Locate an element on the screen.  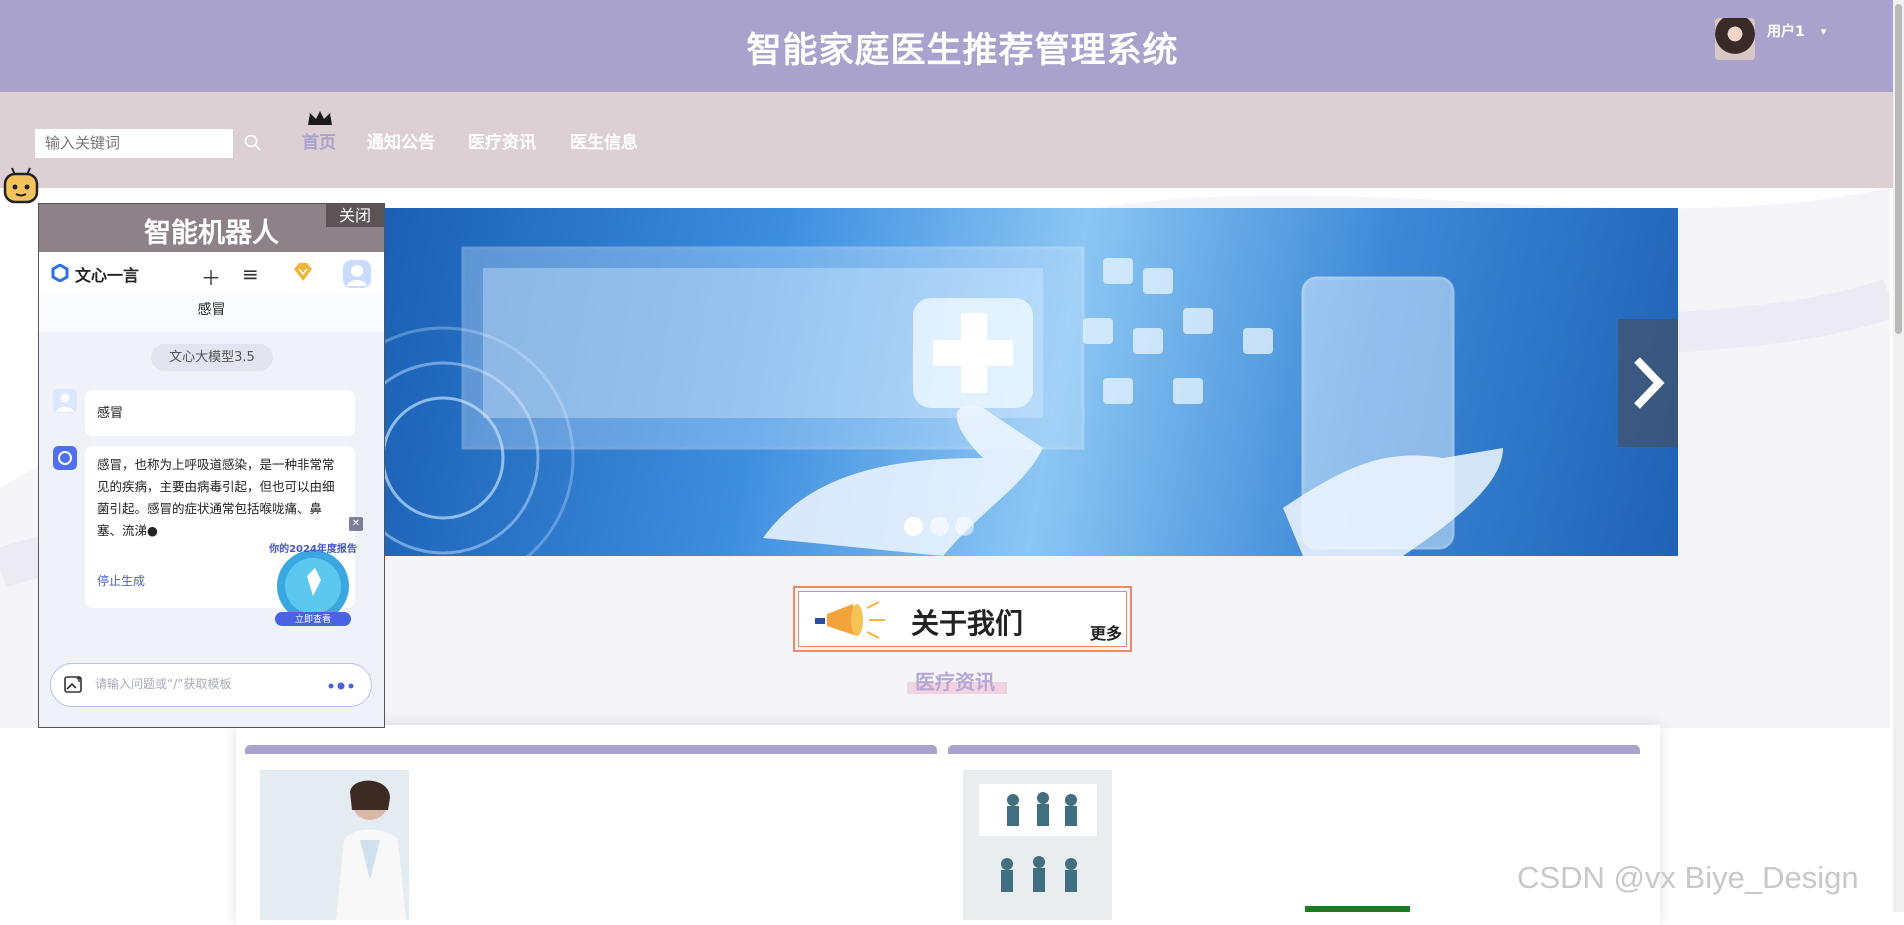
search-icon is located at coordinates (253, 143).